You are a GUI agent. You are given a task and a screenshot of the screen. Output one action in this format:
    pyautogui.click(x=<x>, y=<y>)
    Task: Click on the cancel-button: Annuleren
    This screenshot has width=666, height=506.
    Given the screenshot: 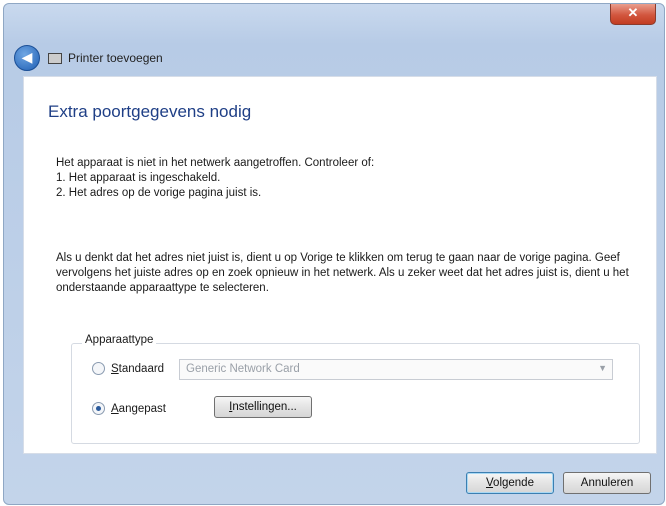 What is the action you would take?
    pyautogui.click(x=607, y=483)
    